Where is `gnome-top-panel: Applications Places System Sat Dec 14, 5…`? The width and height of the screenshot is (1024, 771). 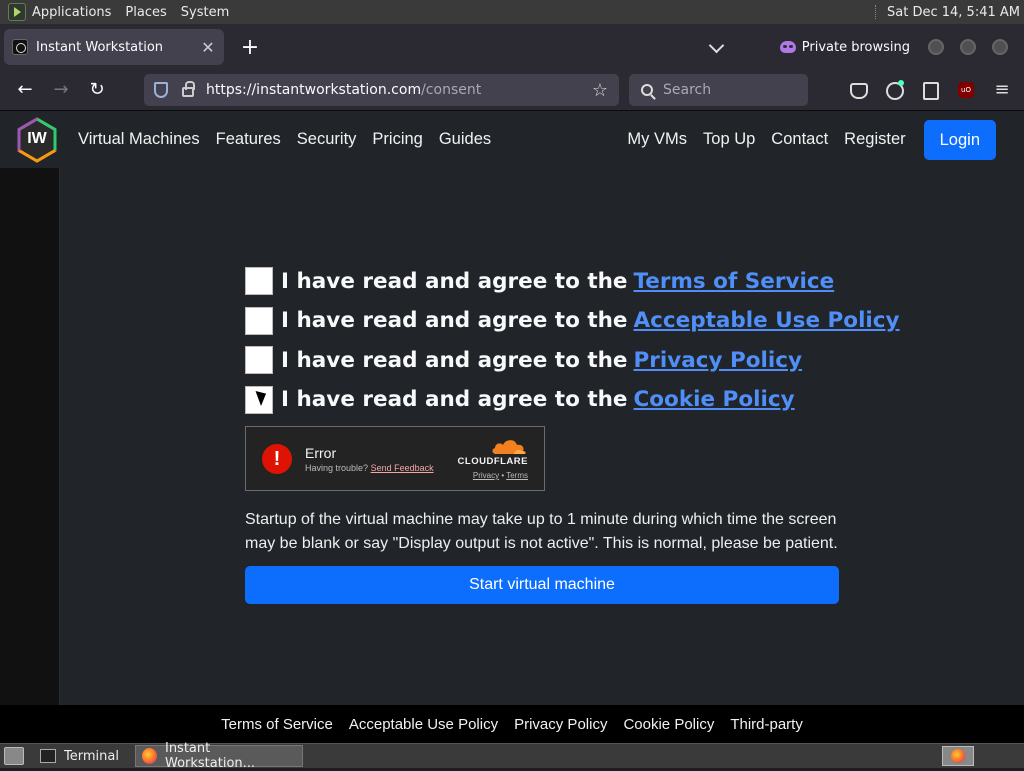
gnome-top-panel: Applications Places System Sat Dec 14, 5… is located at coordinates (512, 12).